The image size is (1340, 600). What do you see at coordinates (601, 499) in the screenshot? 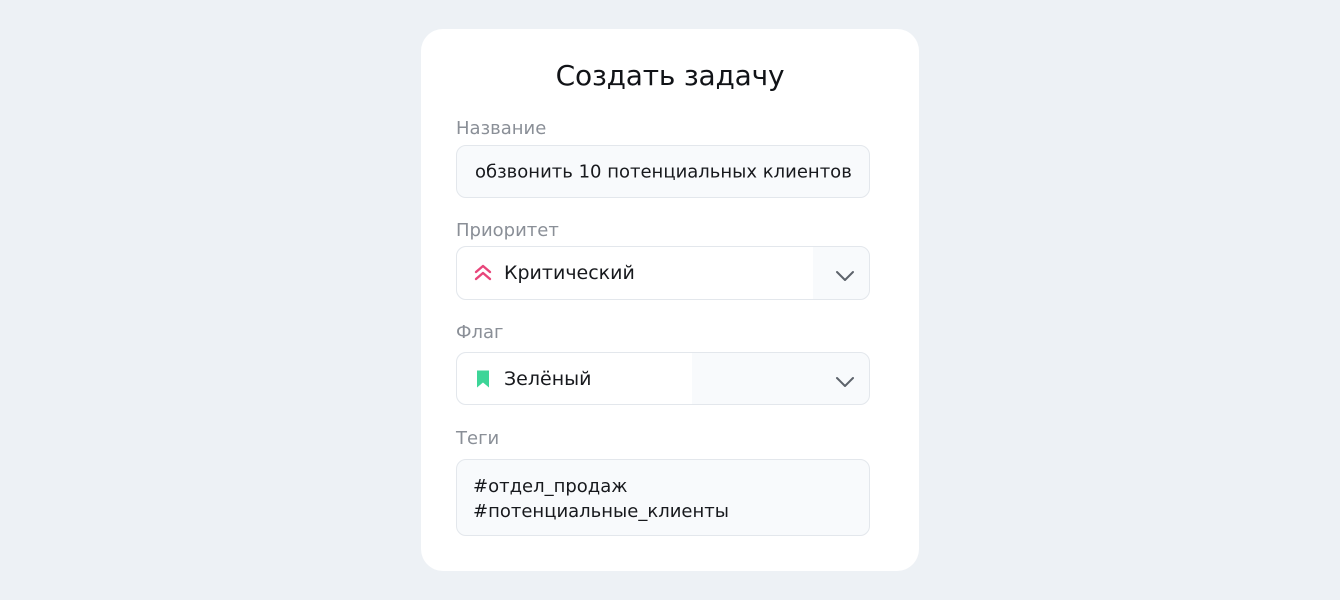
I see `tags-value: #отдел_продаж #потенциальные_клиенты` at bounding box center [601, 499].